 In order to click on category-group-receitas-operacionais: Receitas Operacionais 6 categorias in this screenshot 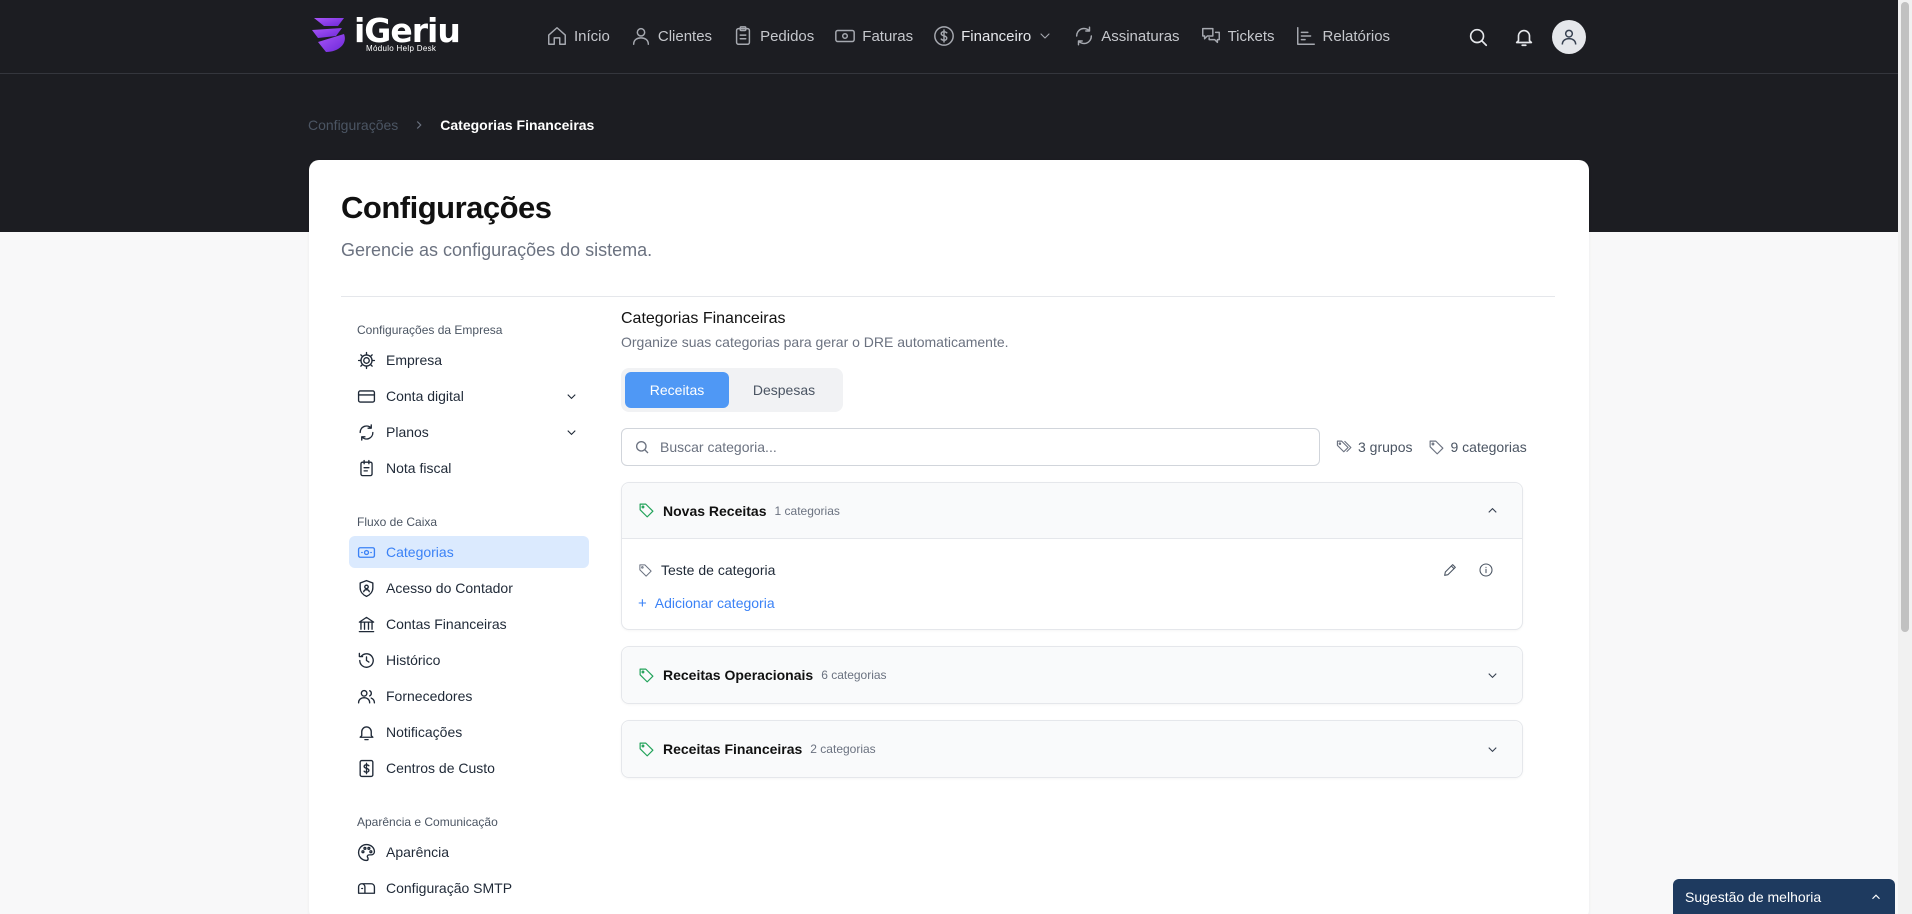, I will do `click(1072, 675)`.